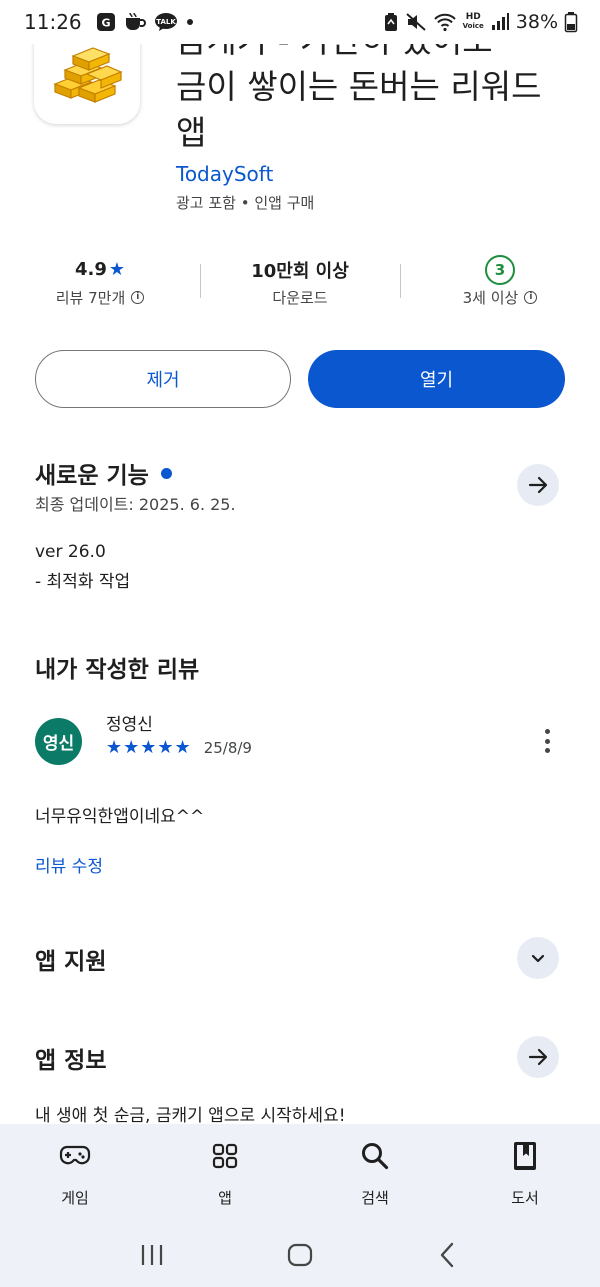  What do you see at coordinates (500, 22) in the screenshot?
I see `signal-icon` at bounding box center [500, 22].